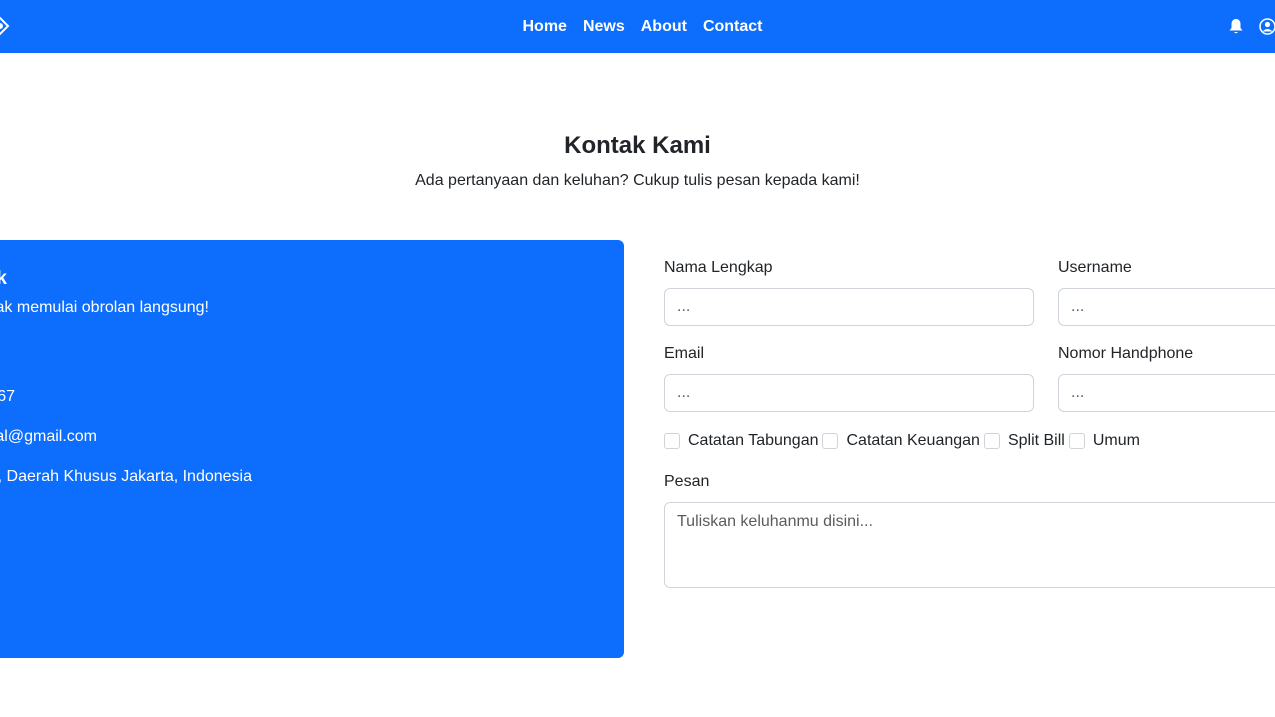 Image resolution: width=1275 pixels, height=717 pixels. I want to click on username-label: Username, so click(1095, 267).